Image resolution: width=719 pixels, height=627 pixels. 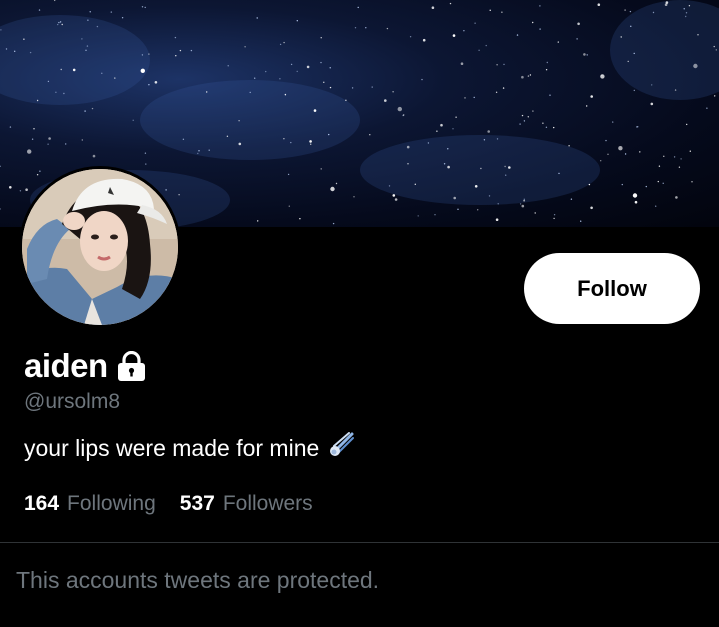 I want to click on protected-notice: This accounts tweets are protected., so click(x=198, y=580).